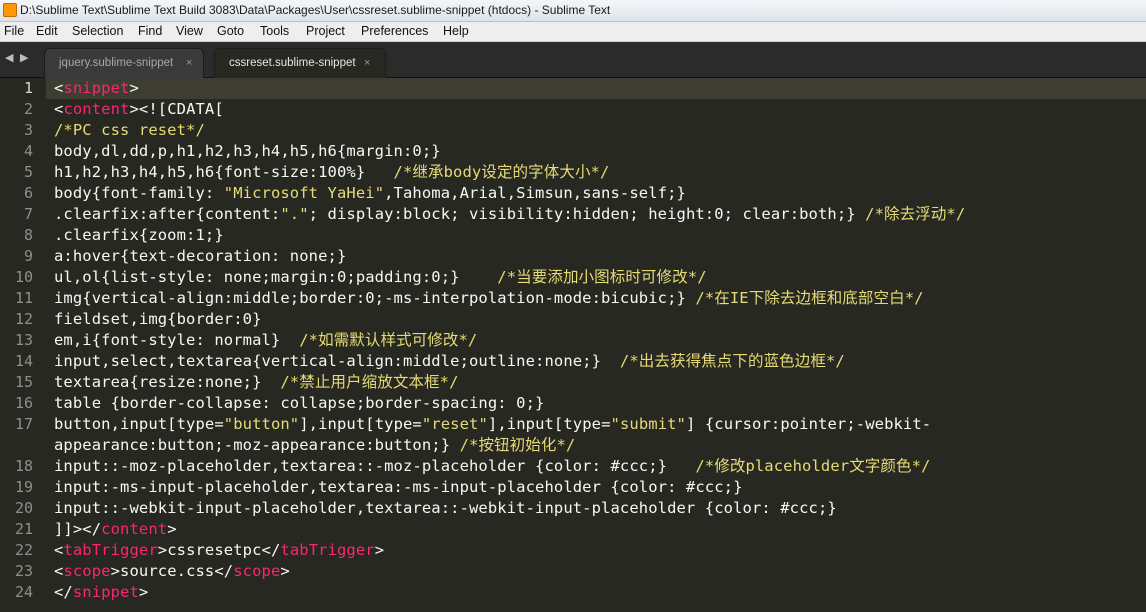 The height and width of the screenshot is (612, 1146). I want to click on menu-selection: Selection, so click(97, 31).